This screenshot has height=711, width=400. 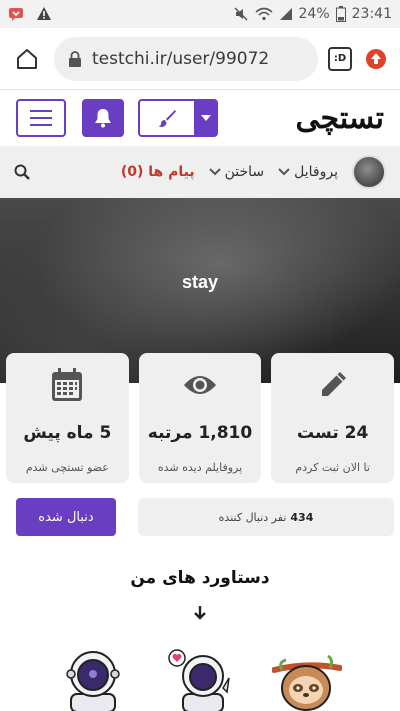 I want to click on achievements-title: دستاورد های من, so click(x=200, y=578).